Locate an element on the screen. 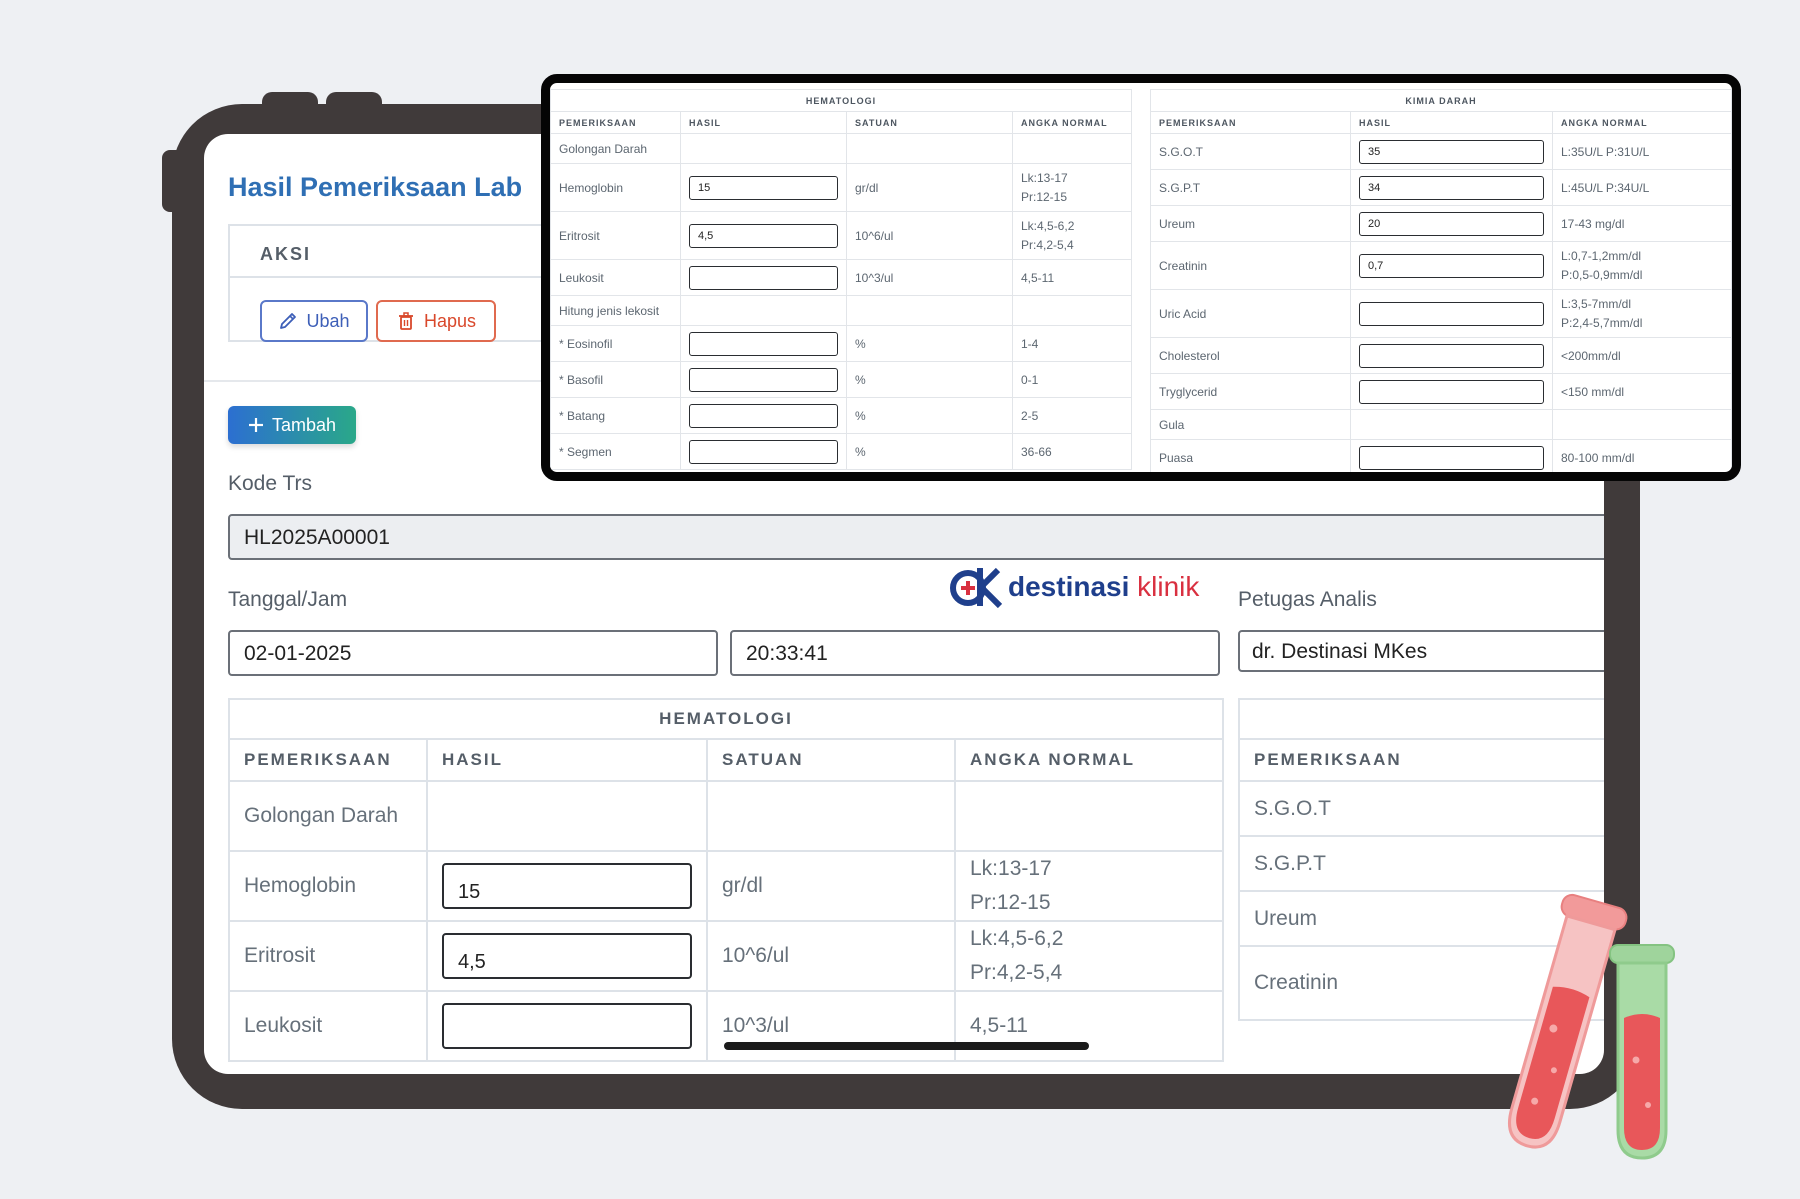 Image resolution: width=1800 pixels, height=1199 pixels. result-input: 20 is located at coordinates (1451, 223).